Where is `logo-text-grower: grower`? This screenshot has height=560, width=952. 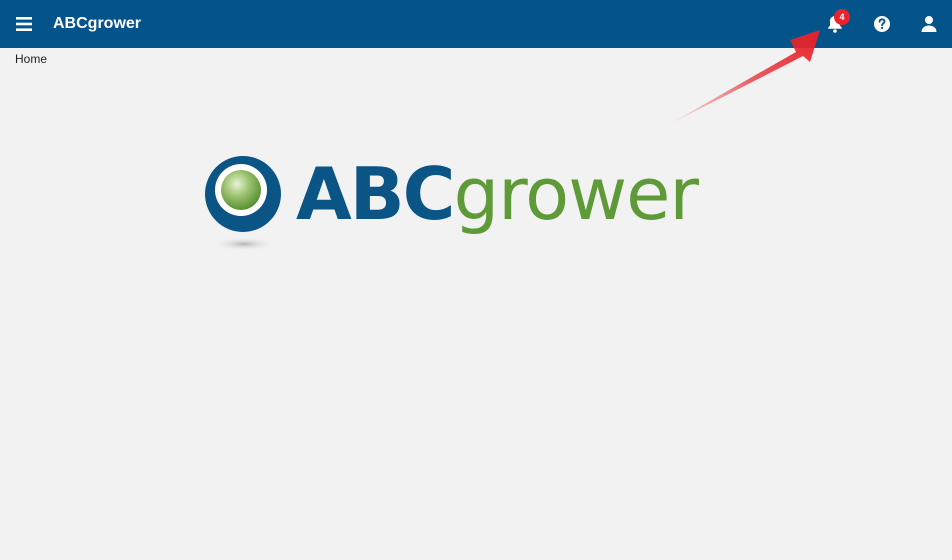
logo-text-grower: grower is located at coordinates (576, 194).